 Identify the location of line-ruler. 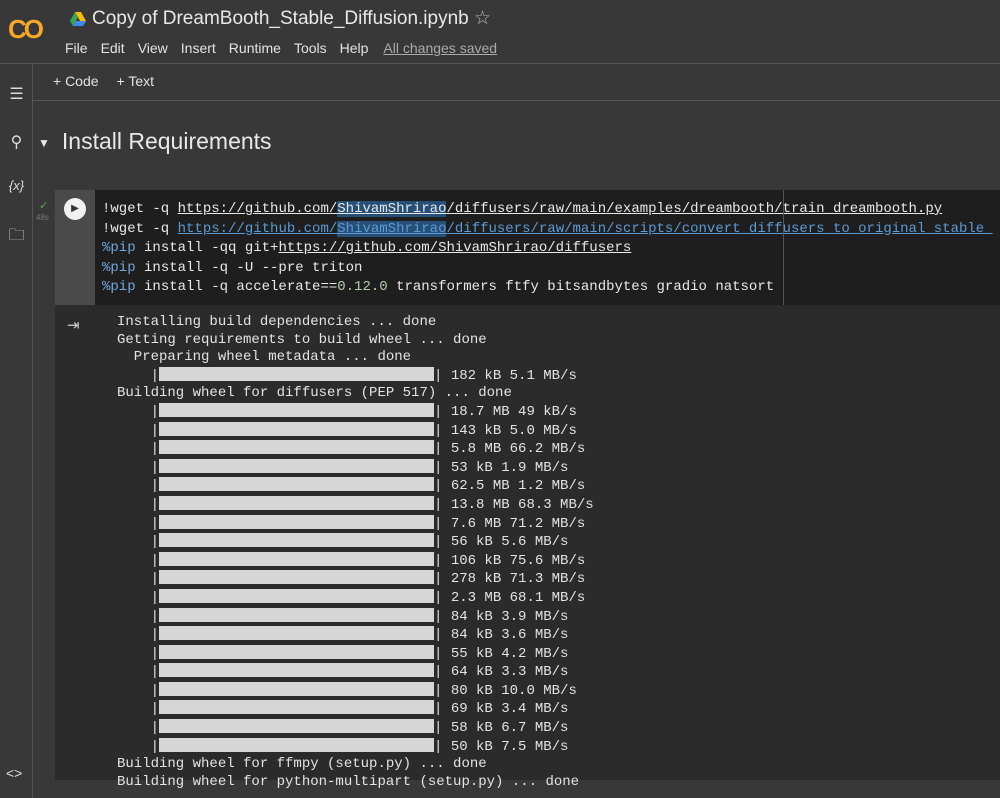
(783, 247).